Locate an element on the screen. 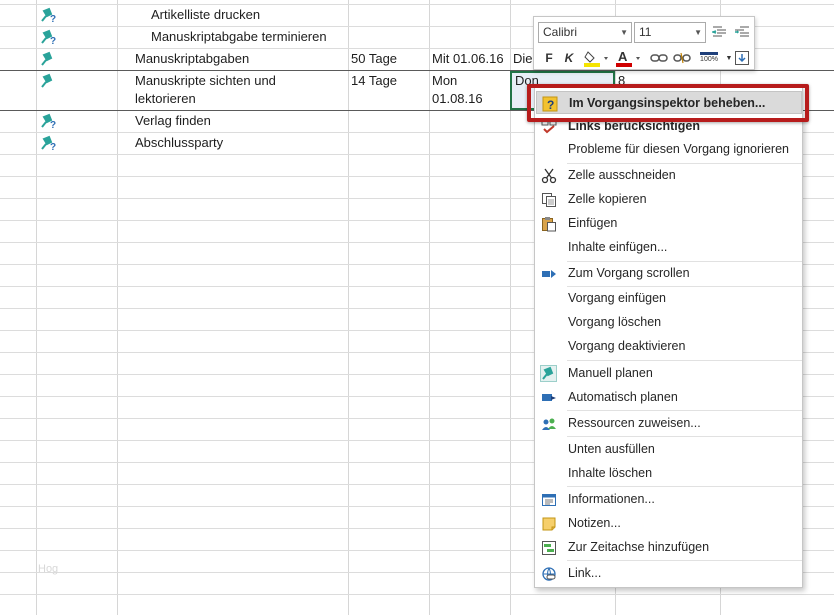 This screenshot has width=834, height=615. menu-item-fill-down: Unten ausfüllen is located at coordinates (669, 449).